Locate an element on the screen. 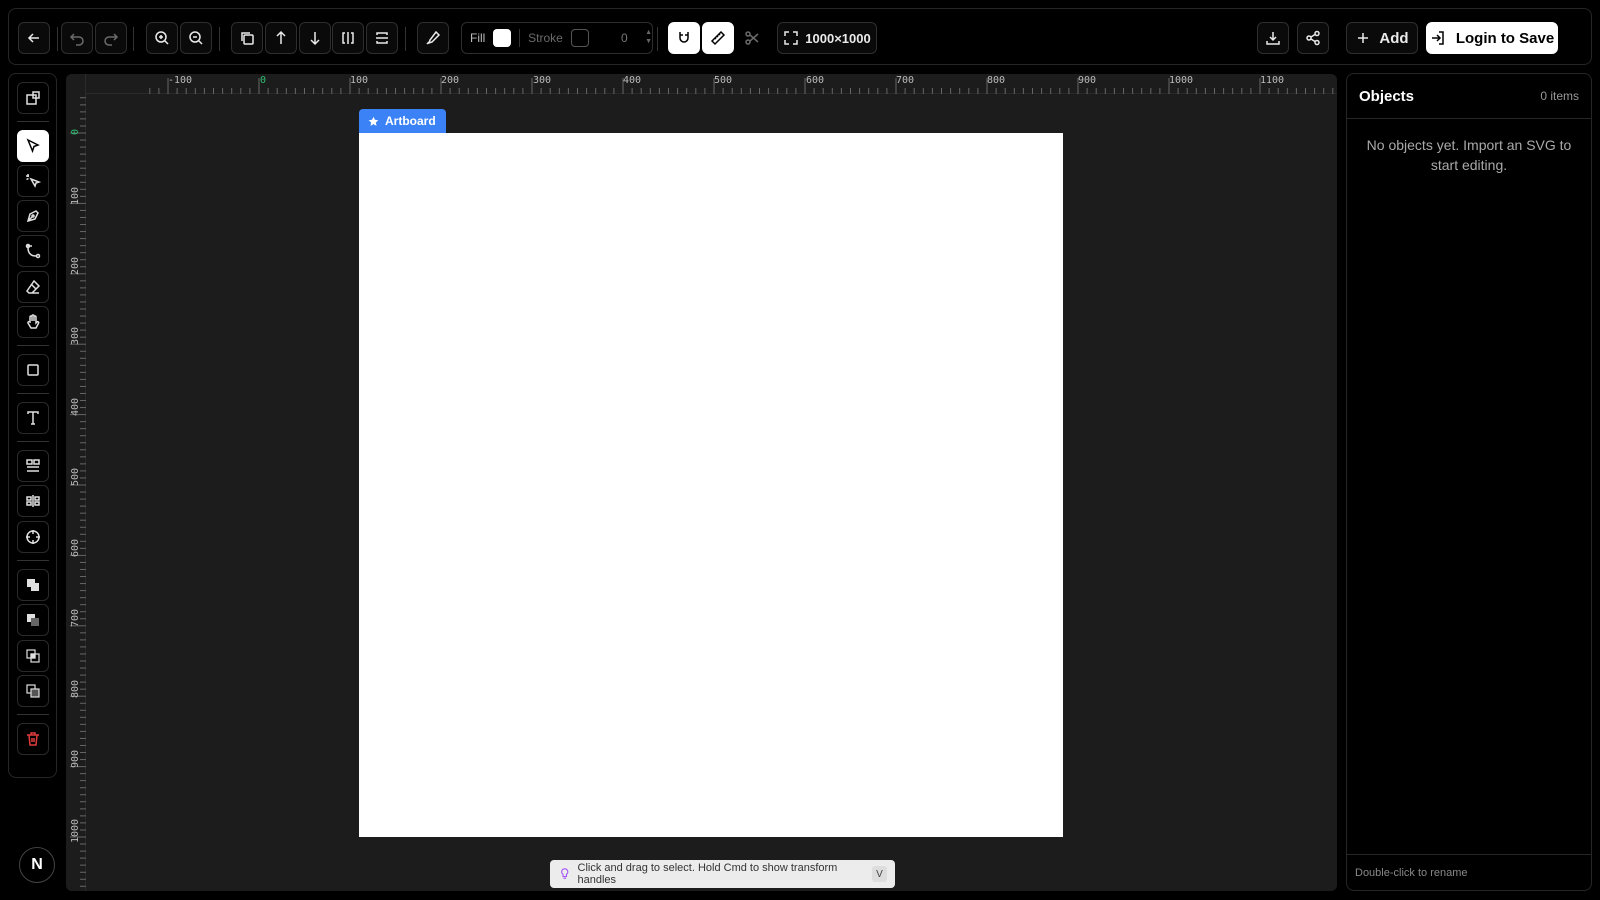 This screenshot has height=900, width=1600. stroke-label: Stroke is located at coordinates (545, 38).